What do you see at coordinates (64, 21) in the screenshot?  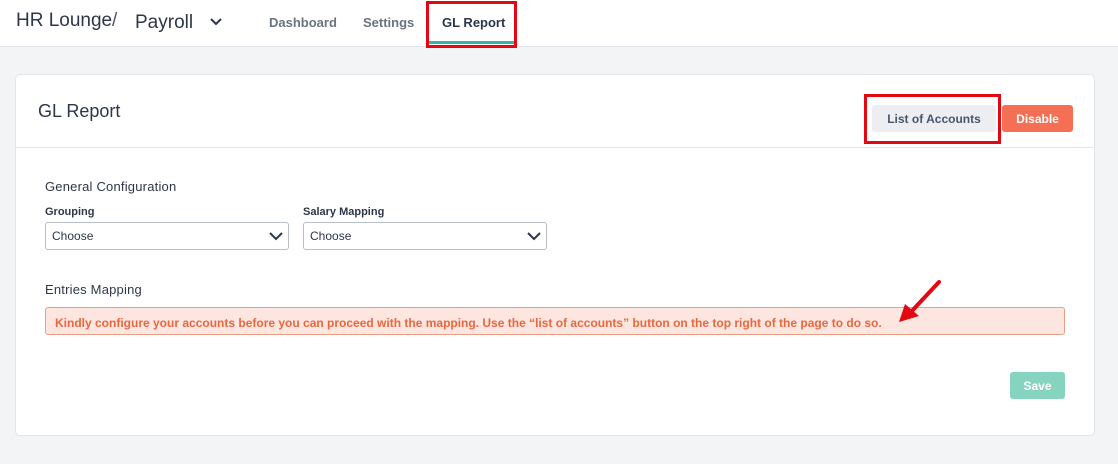 I see `app-brand: HR Lounge` at bounding box center [64, 21].